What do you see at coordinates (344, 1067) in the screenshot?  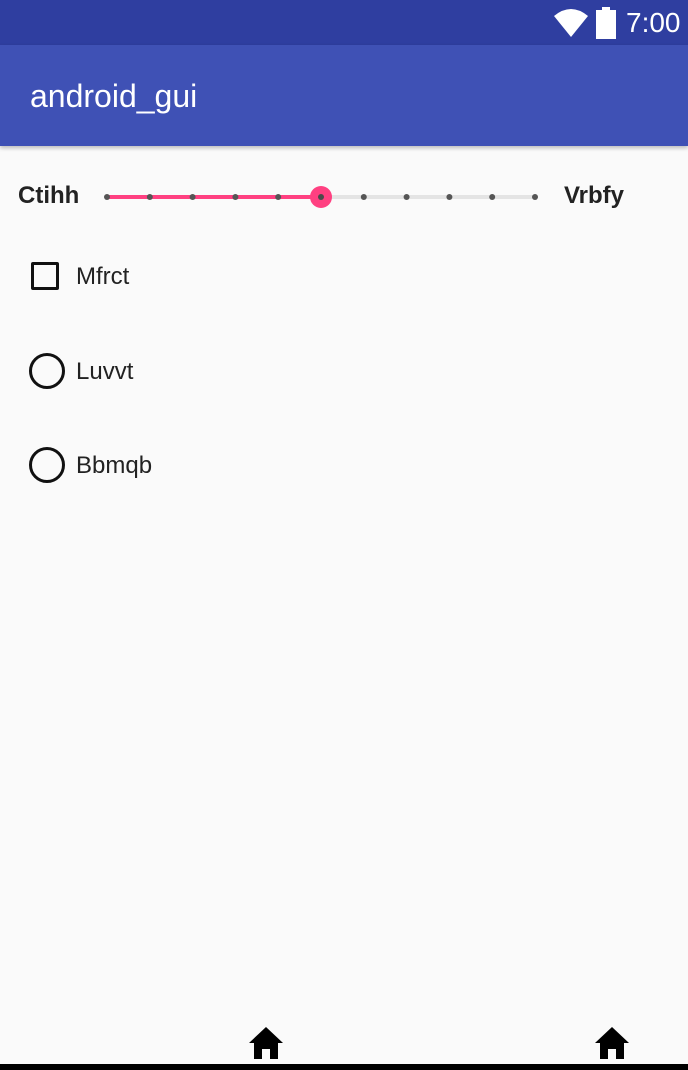 I see `bottom-edge` at bounding box center [344, 1067].